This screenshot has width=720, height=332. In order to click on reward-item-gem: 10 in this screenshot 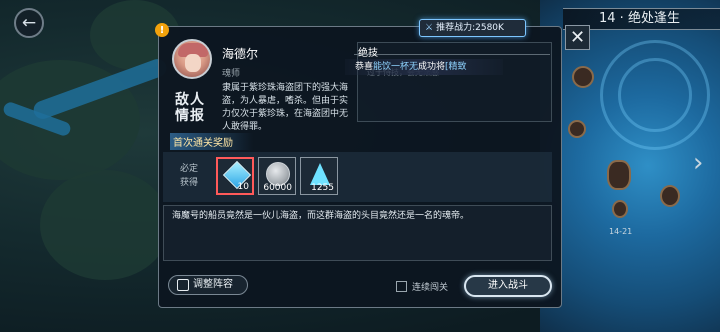, I will do `click(235, 176)`.